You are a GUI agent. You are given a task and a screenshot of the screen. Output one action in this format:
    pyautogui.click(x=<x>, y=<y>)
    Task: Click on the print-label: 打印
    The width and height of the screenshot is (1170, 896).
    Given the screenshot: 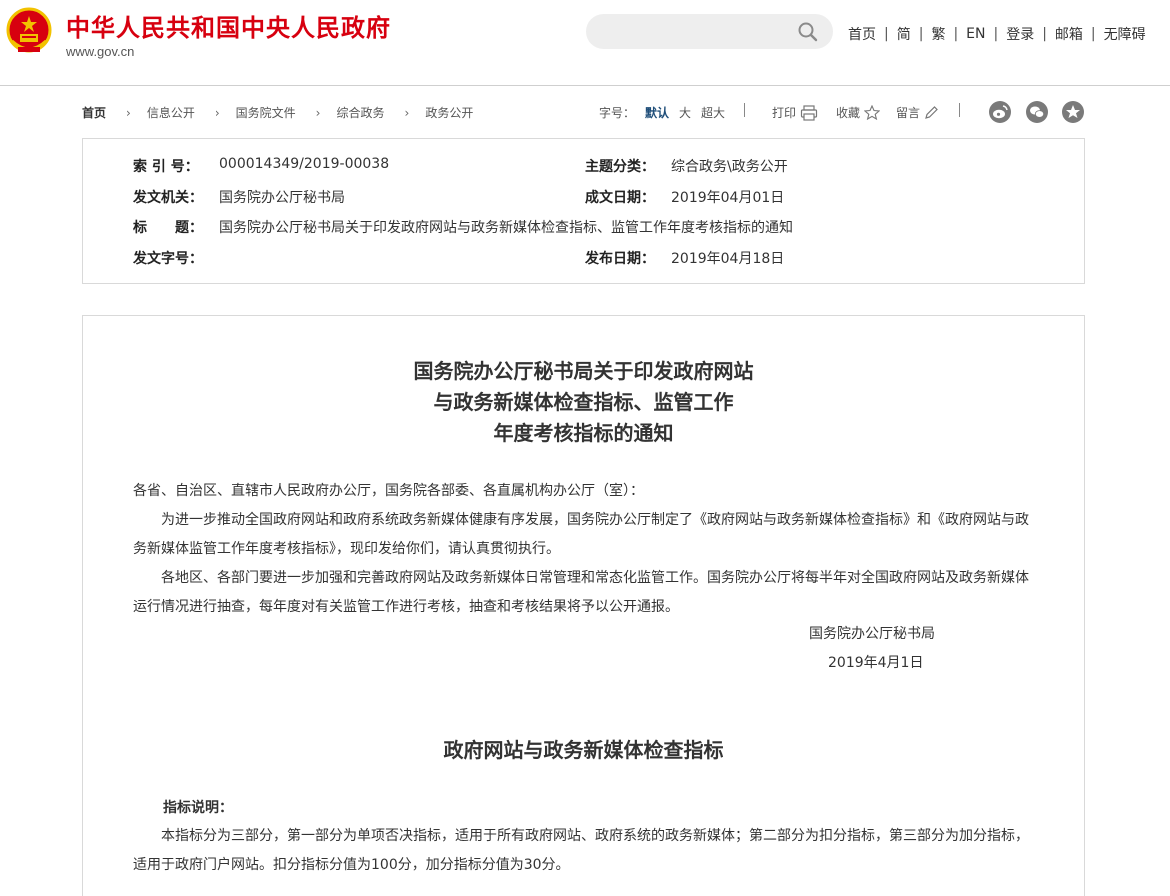 What is the action you would take?
    pyautogui.click(x=784, y=113)
    